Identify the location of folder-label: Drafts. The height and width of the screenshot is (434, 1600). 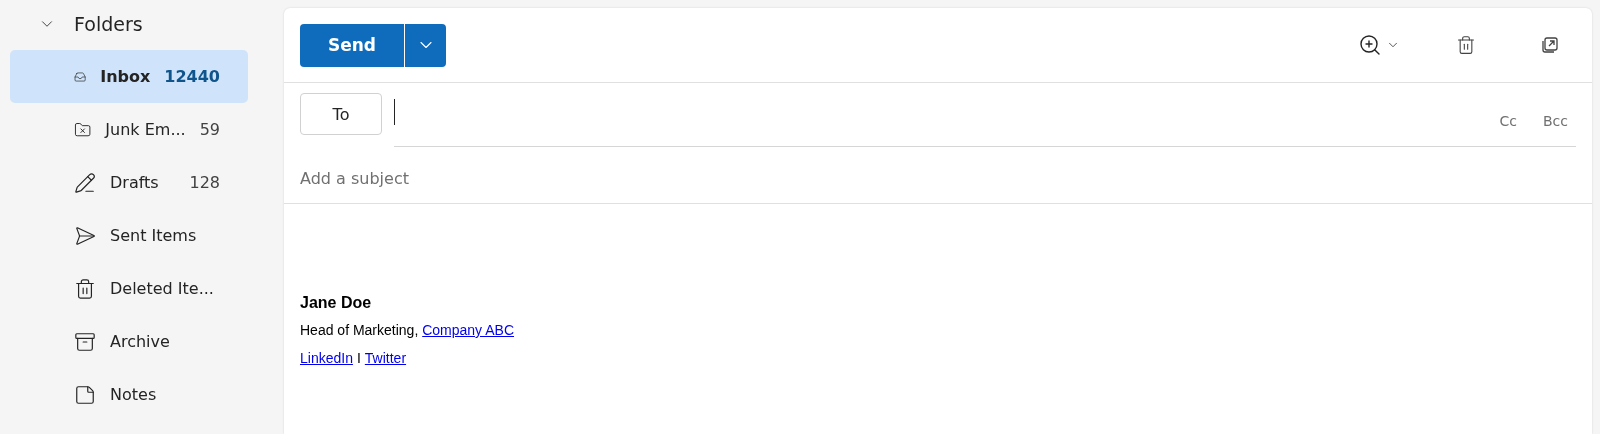
(135, 182).